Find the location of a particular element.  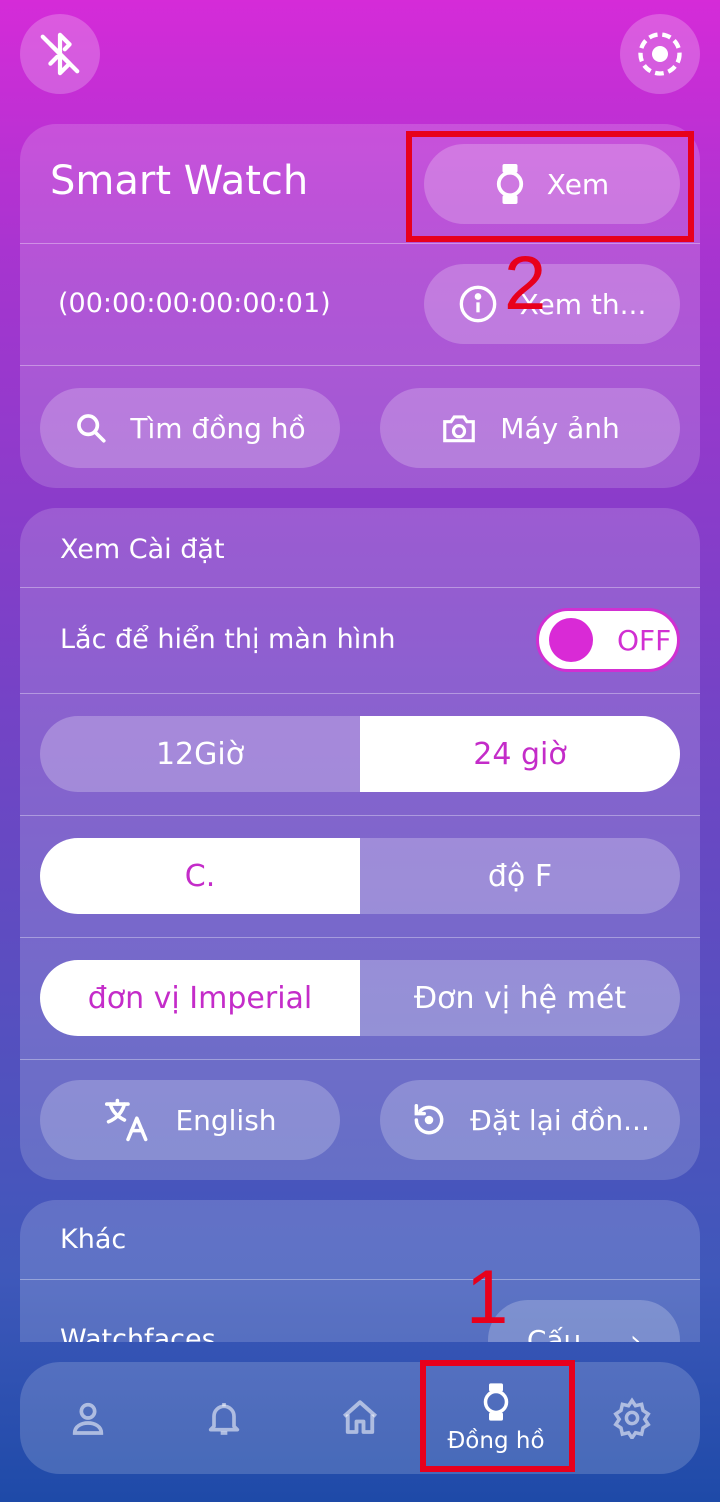

annotation-number-one: 1 is located at coordinates (487, 1297).